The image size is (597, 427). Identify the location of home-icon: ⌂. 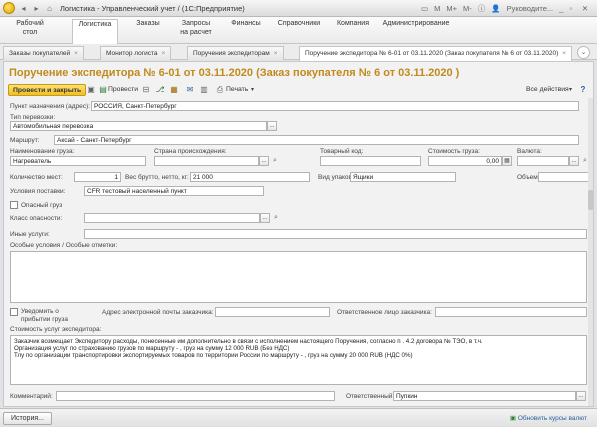
(49, 8).